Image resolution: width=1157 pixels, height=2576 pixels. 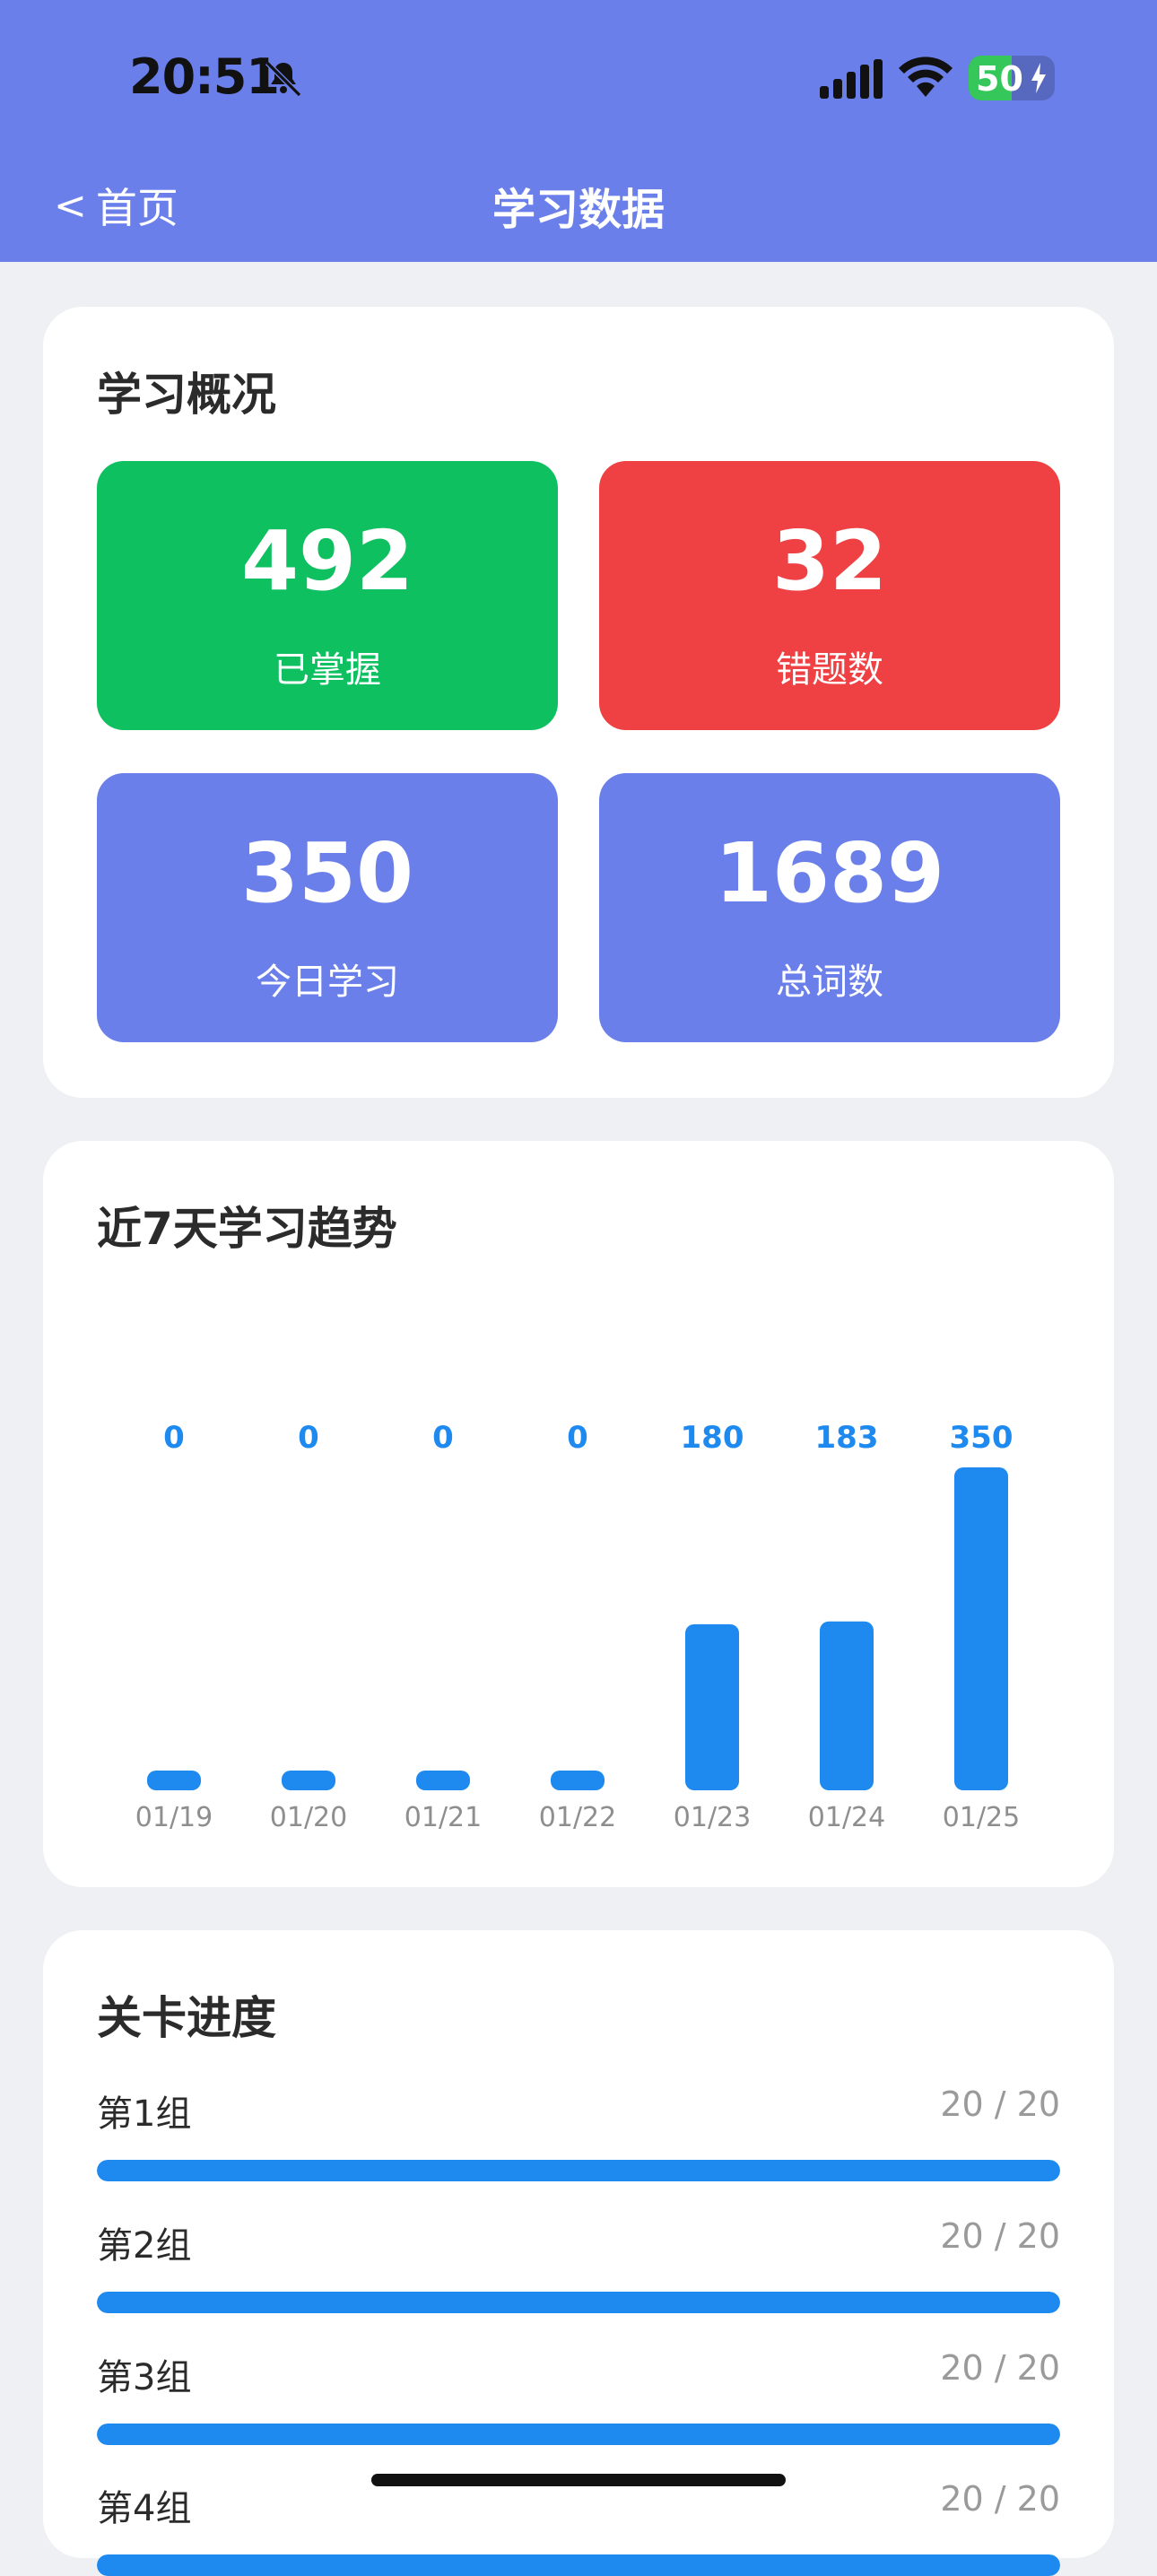 I want to click on x-tick-label: 01/24, so click(x=846, y=1817).